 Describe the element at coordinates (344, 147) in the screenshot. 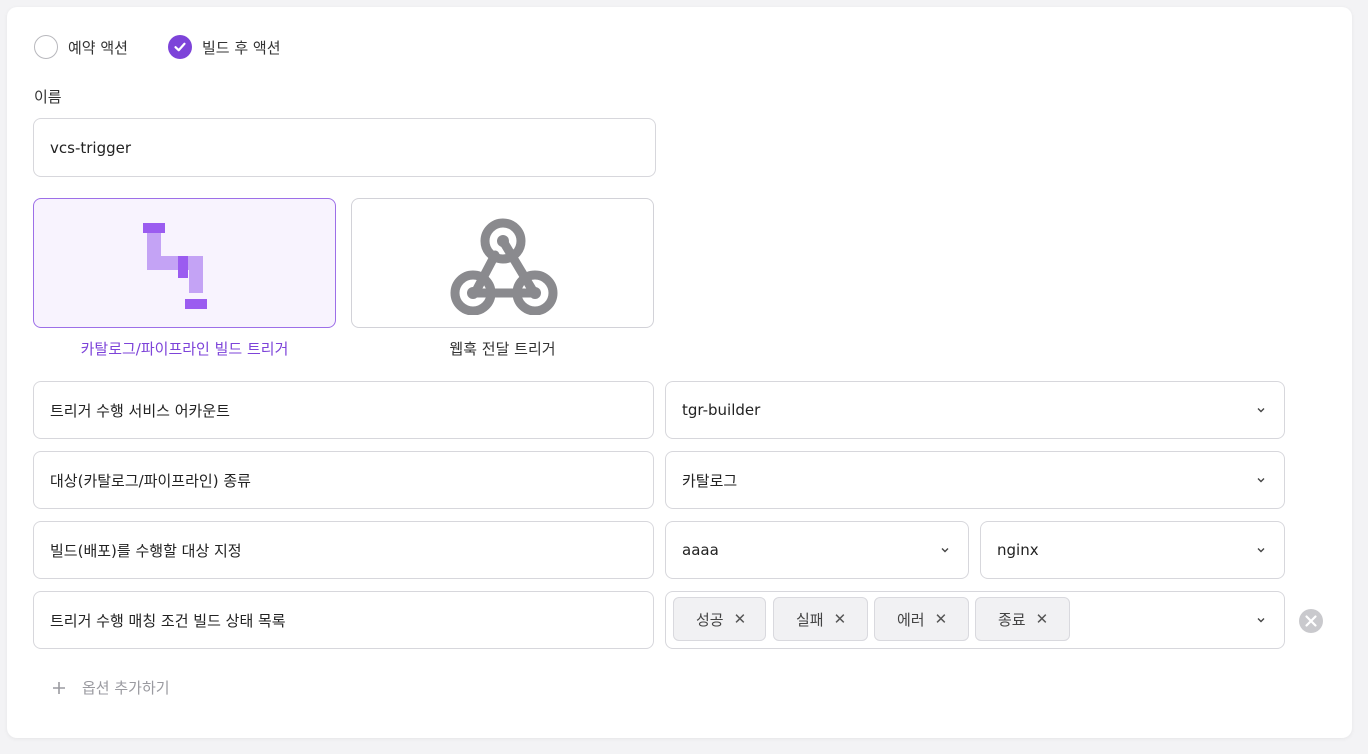

I see `name-input: vcs-trigger` at that location.